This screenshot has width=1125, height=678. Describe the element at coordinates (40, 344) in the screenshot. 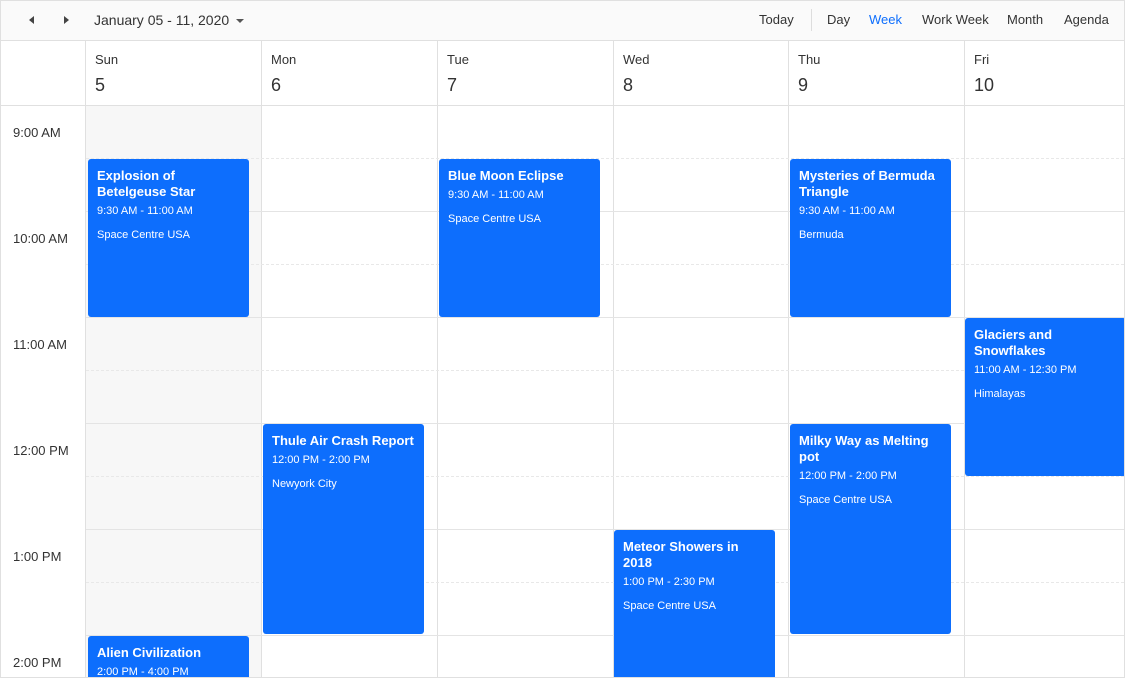

I see `time-label: 11:00 AM` at that location.